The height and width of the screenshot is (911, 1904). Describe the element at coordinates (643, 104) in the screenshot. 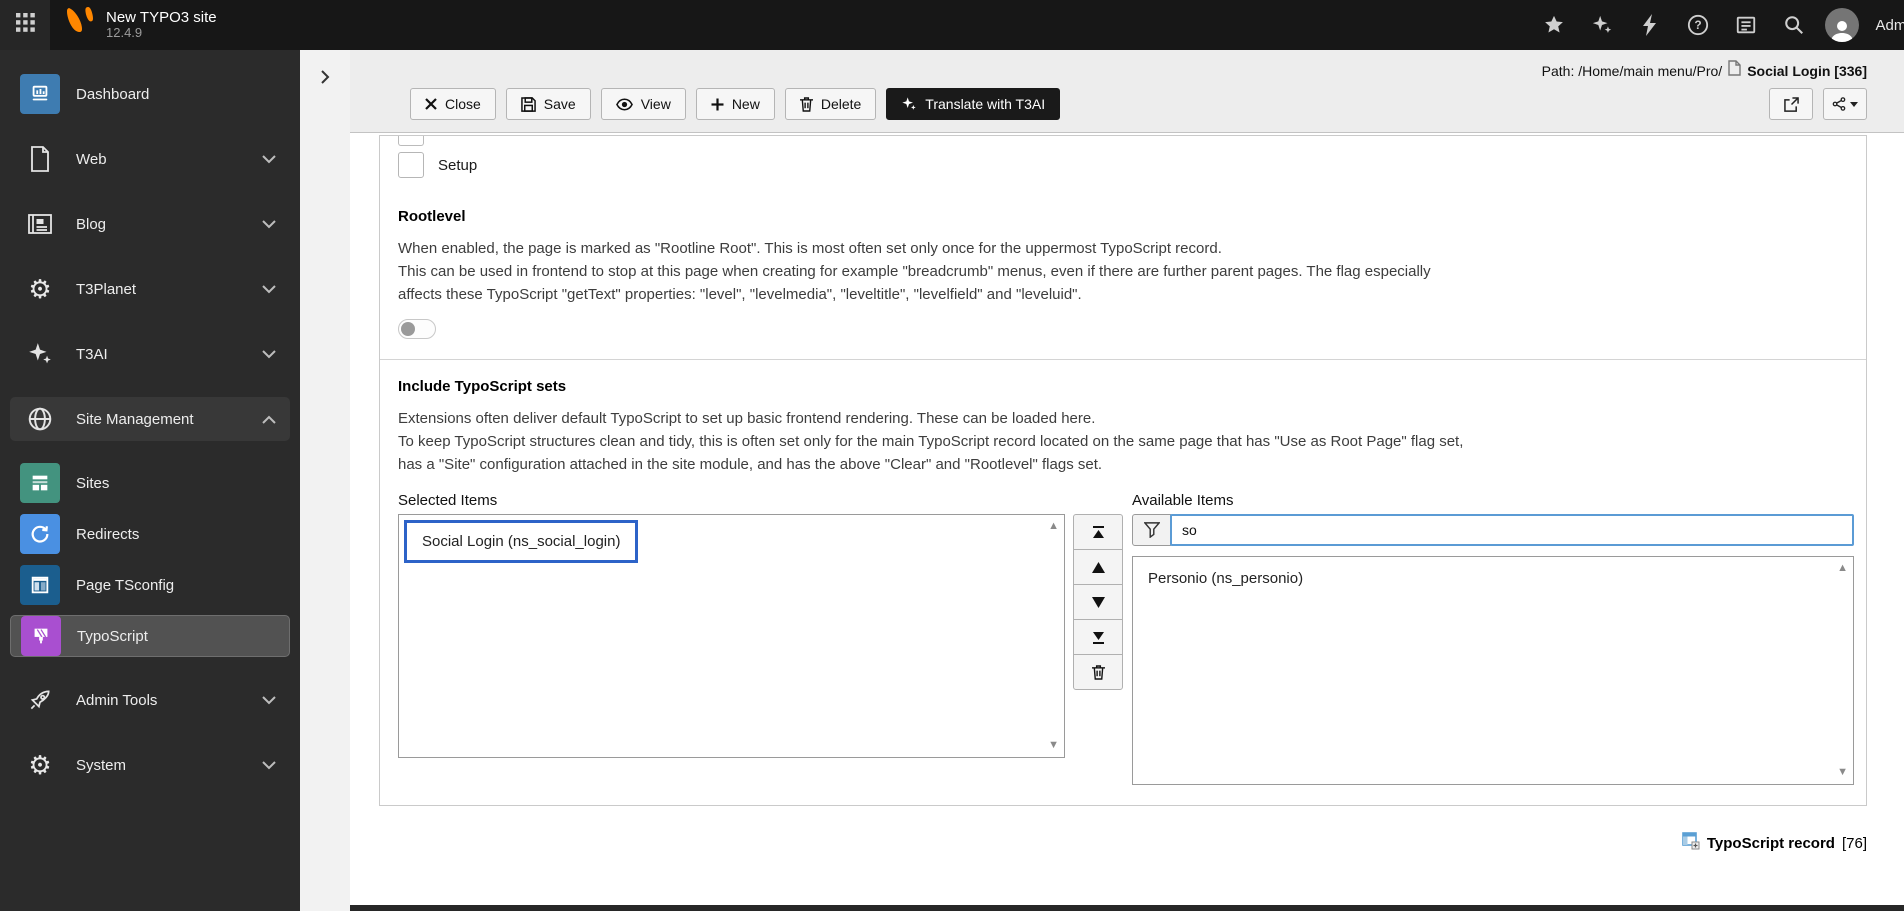

I see `view-button: View` at that location.